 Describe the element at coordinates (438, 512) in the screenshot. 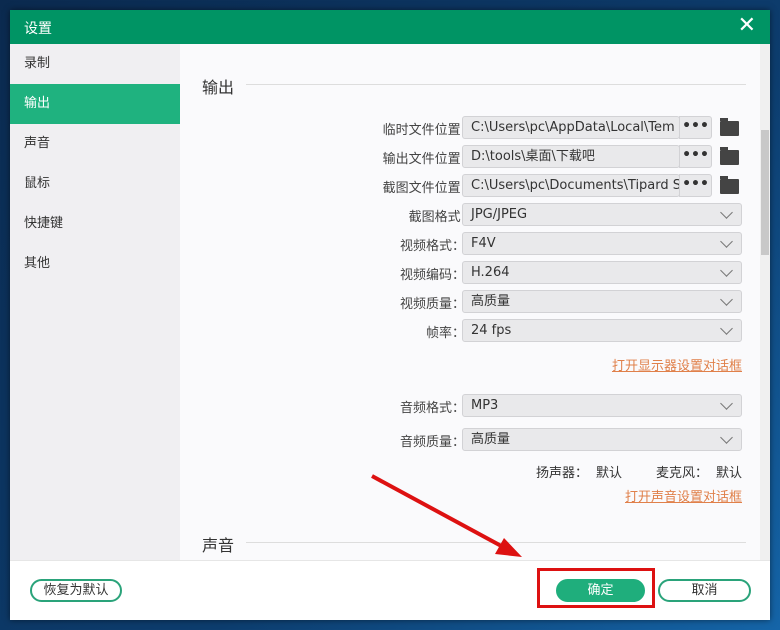

I see `arrow-shaft` at that location.